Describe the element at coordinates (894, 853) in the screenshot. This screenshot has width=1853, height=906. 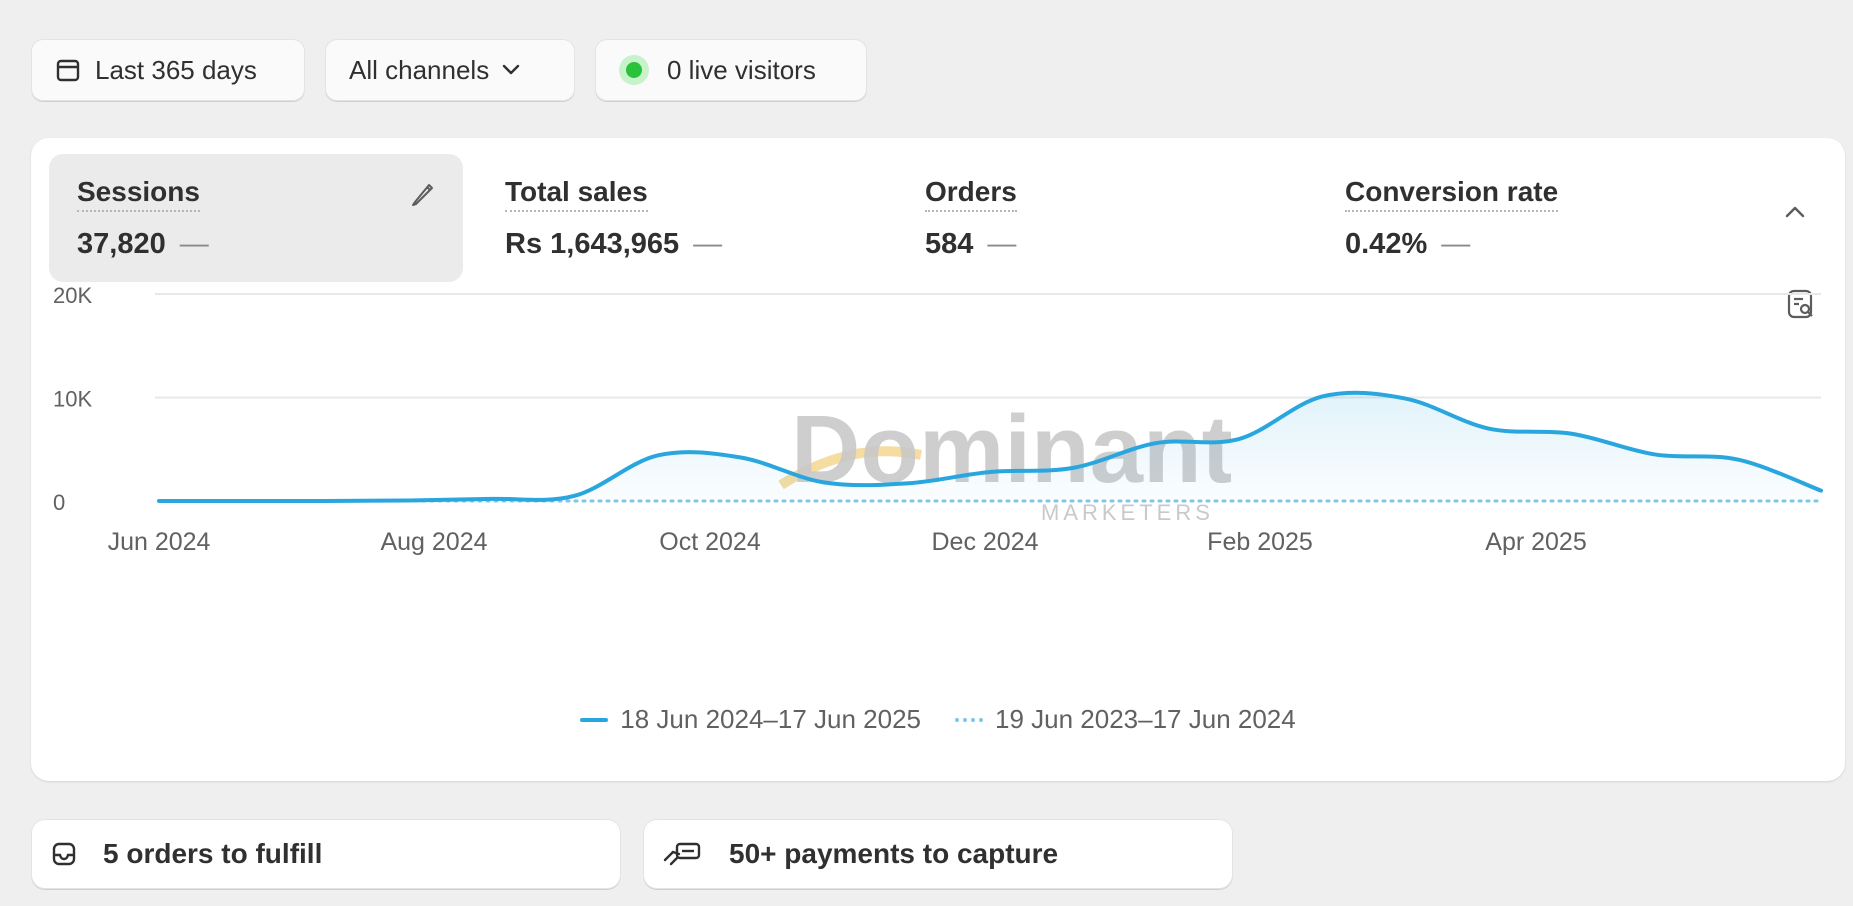
I see `task-label: 50+ payments to capture` at that location.